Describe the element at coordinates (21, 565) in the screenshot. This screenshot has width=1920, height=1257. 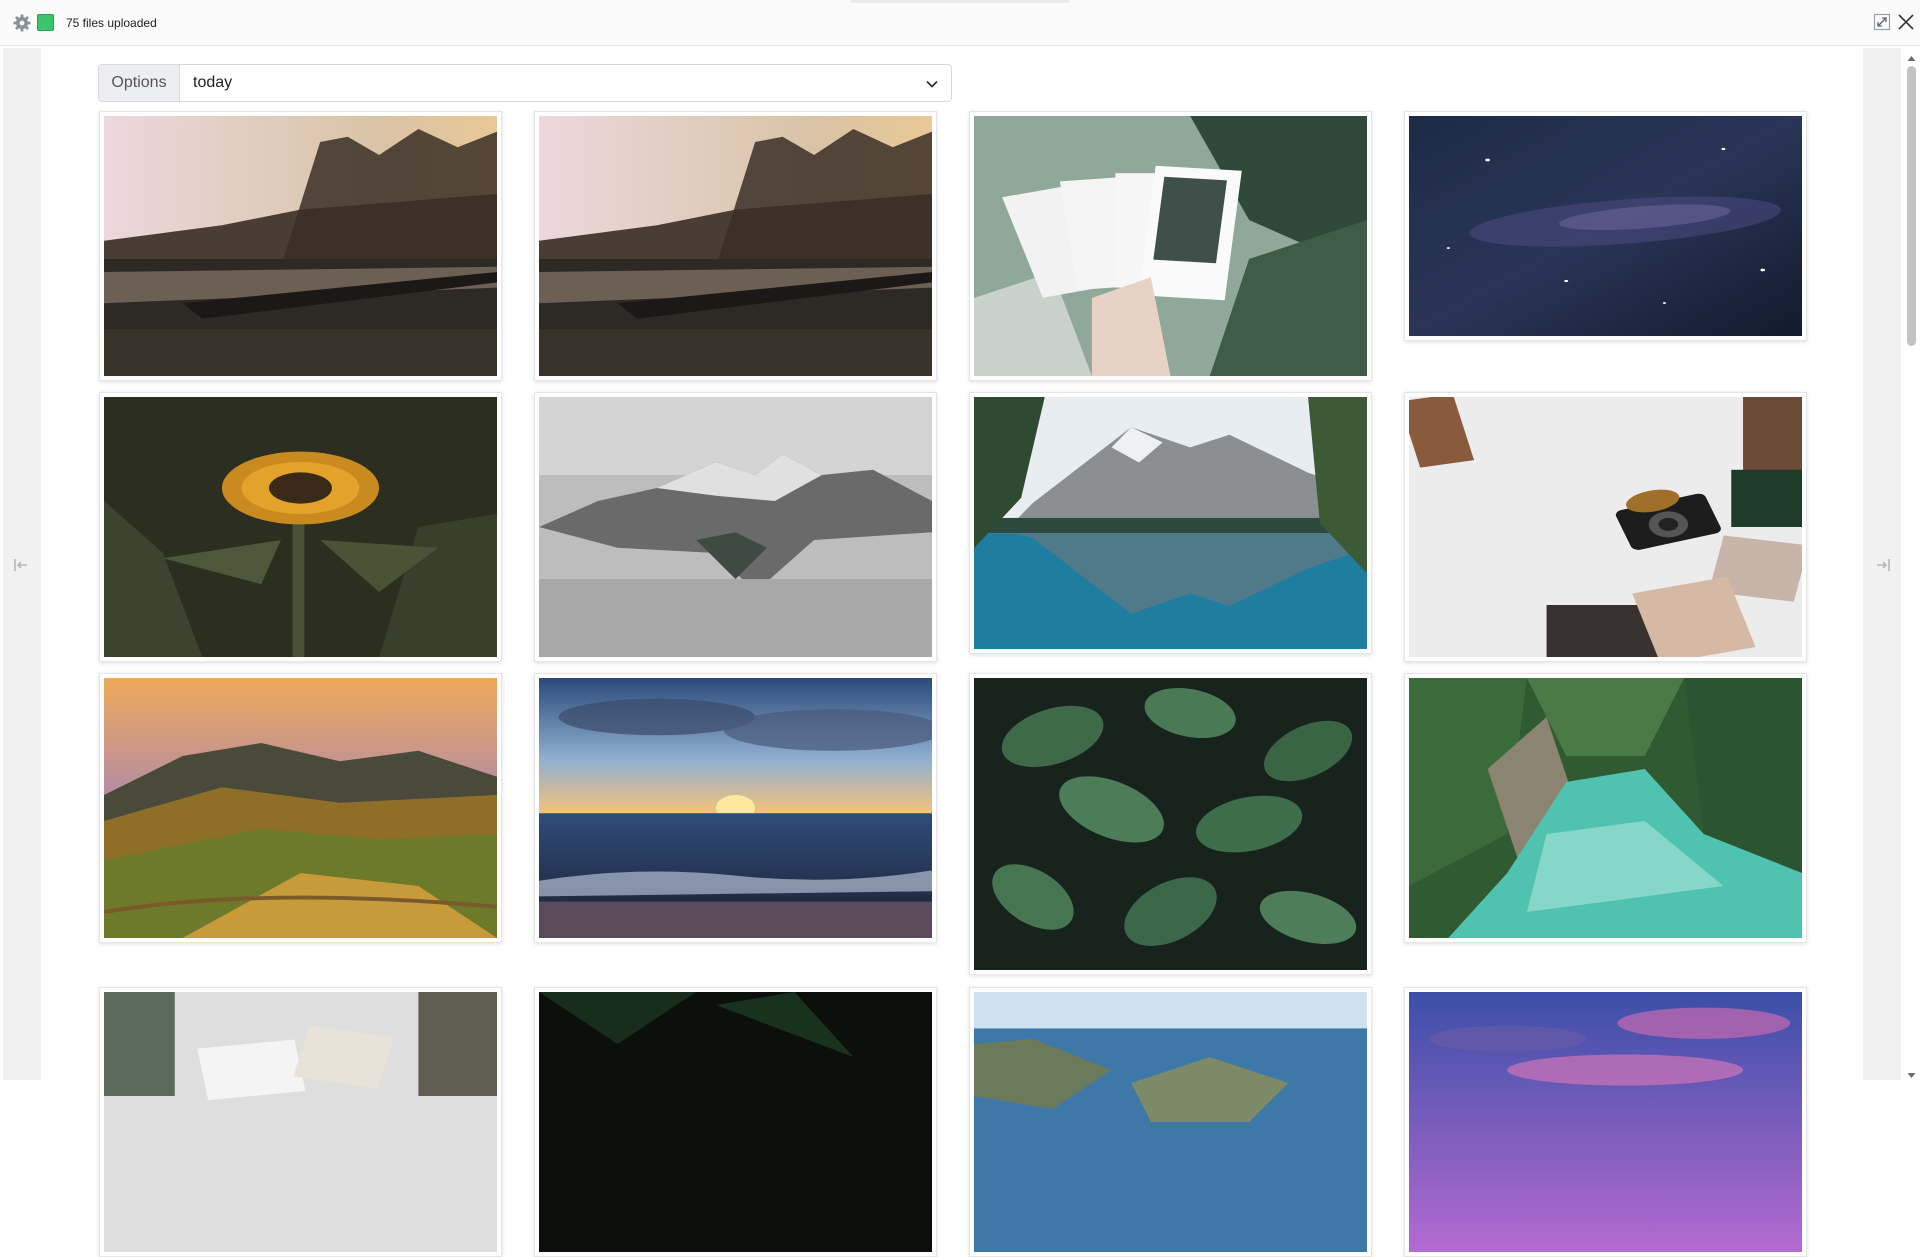
I see `collapse-left-icon` at that location.